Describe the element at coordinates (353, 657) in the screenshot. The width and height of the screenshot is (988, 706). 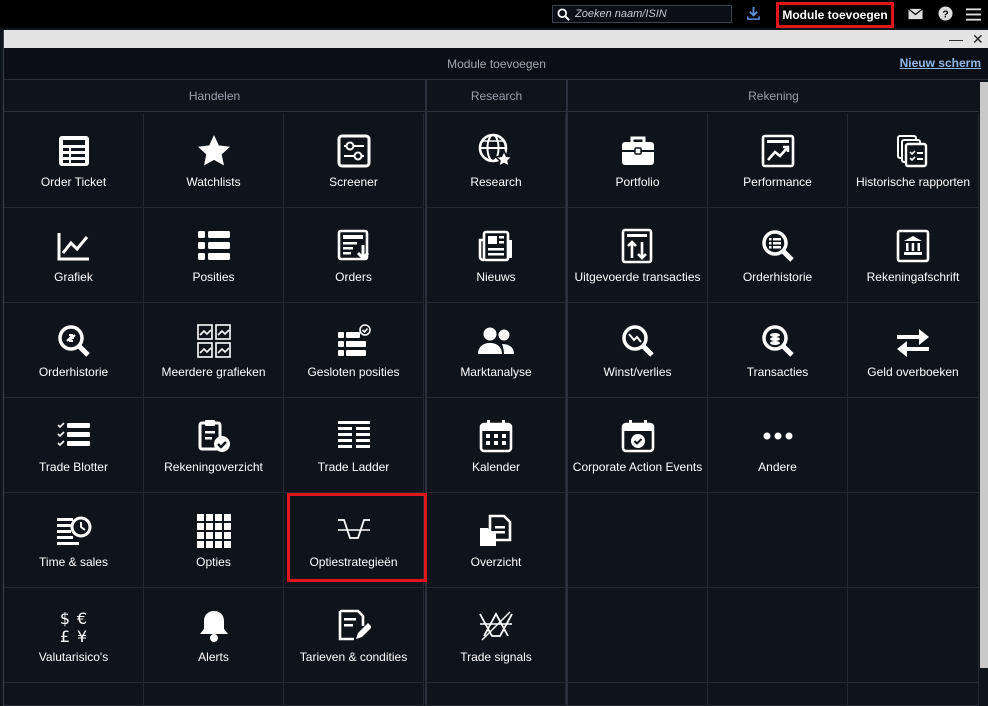
I see `tile-label: Tarieven & condities` at that location.